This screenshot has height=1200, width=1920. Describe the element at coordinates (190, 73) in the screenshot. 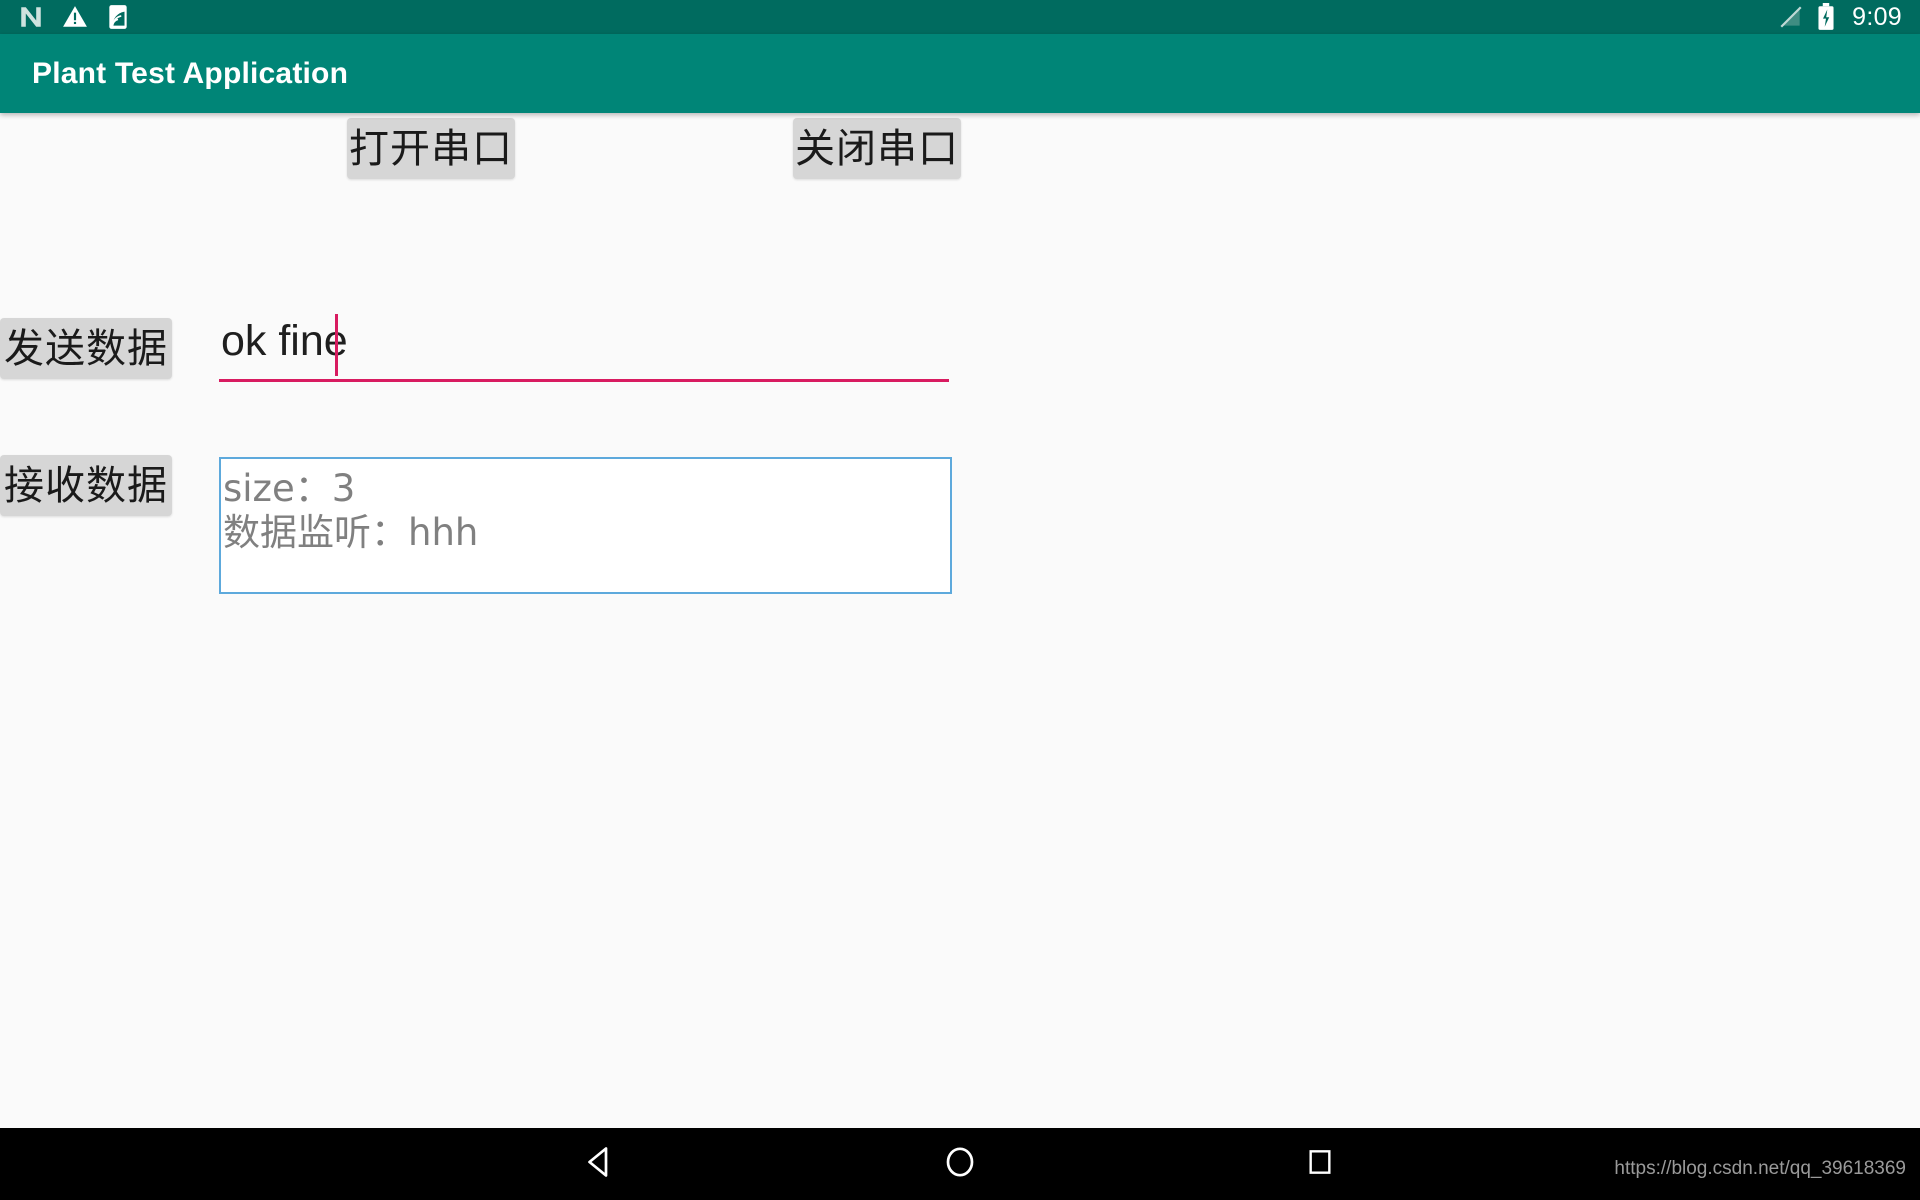

I see `app-title: Plant Test Application` at that location.